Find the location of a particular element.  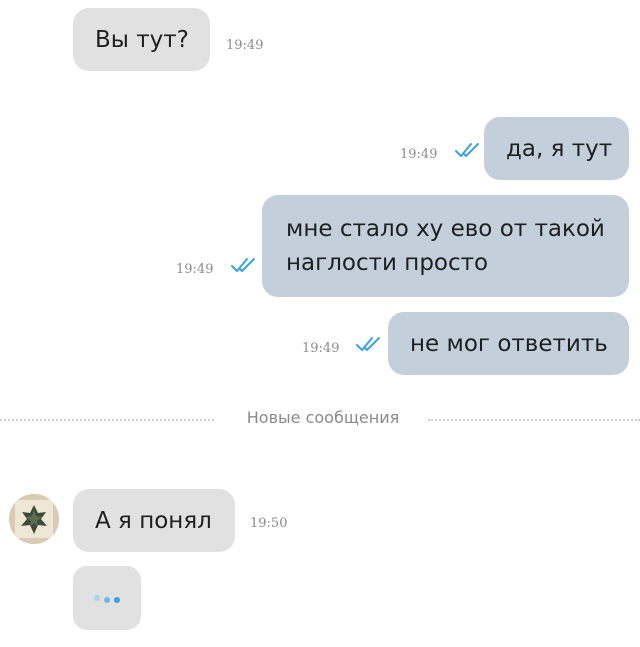

message-bubble-incoming: Вы тут? is located at coordinates (141, 39).